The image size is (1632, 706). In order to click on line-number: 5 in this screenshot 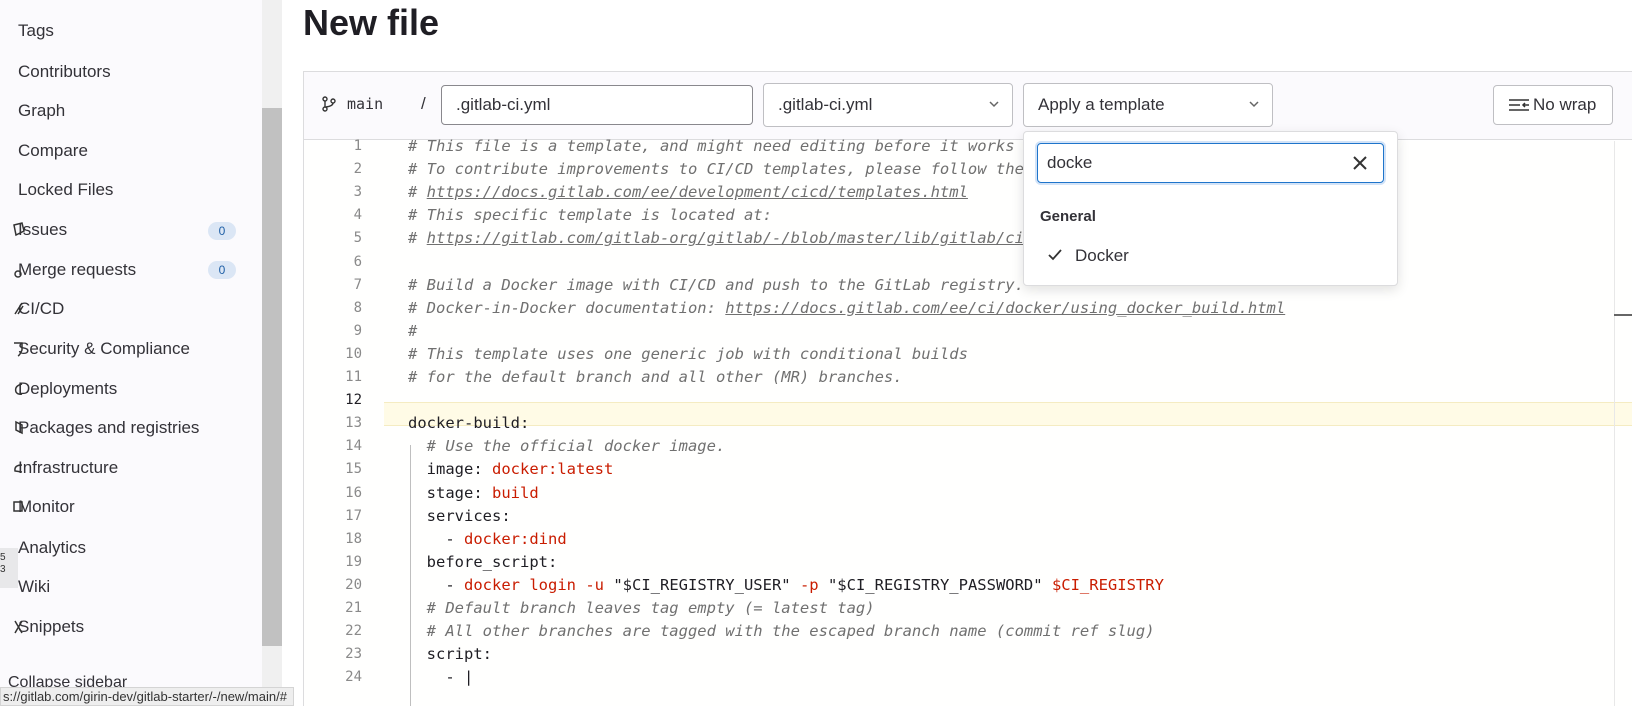, I will do `click(357, 238)`.